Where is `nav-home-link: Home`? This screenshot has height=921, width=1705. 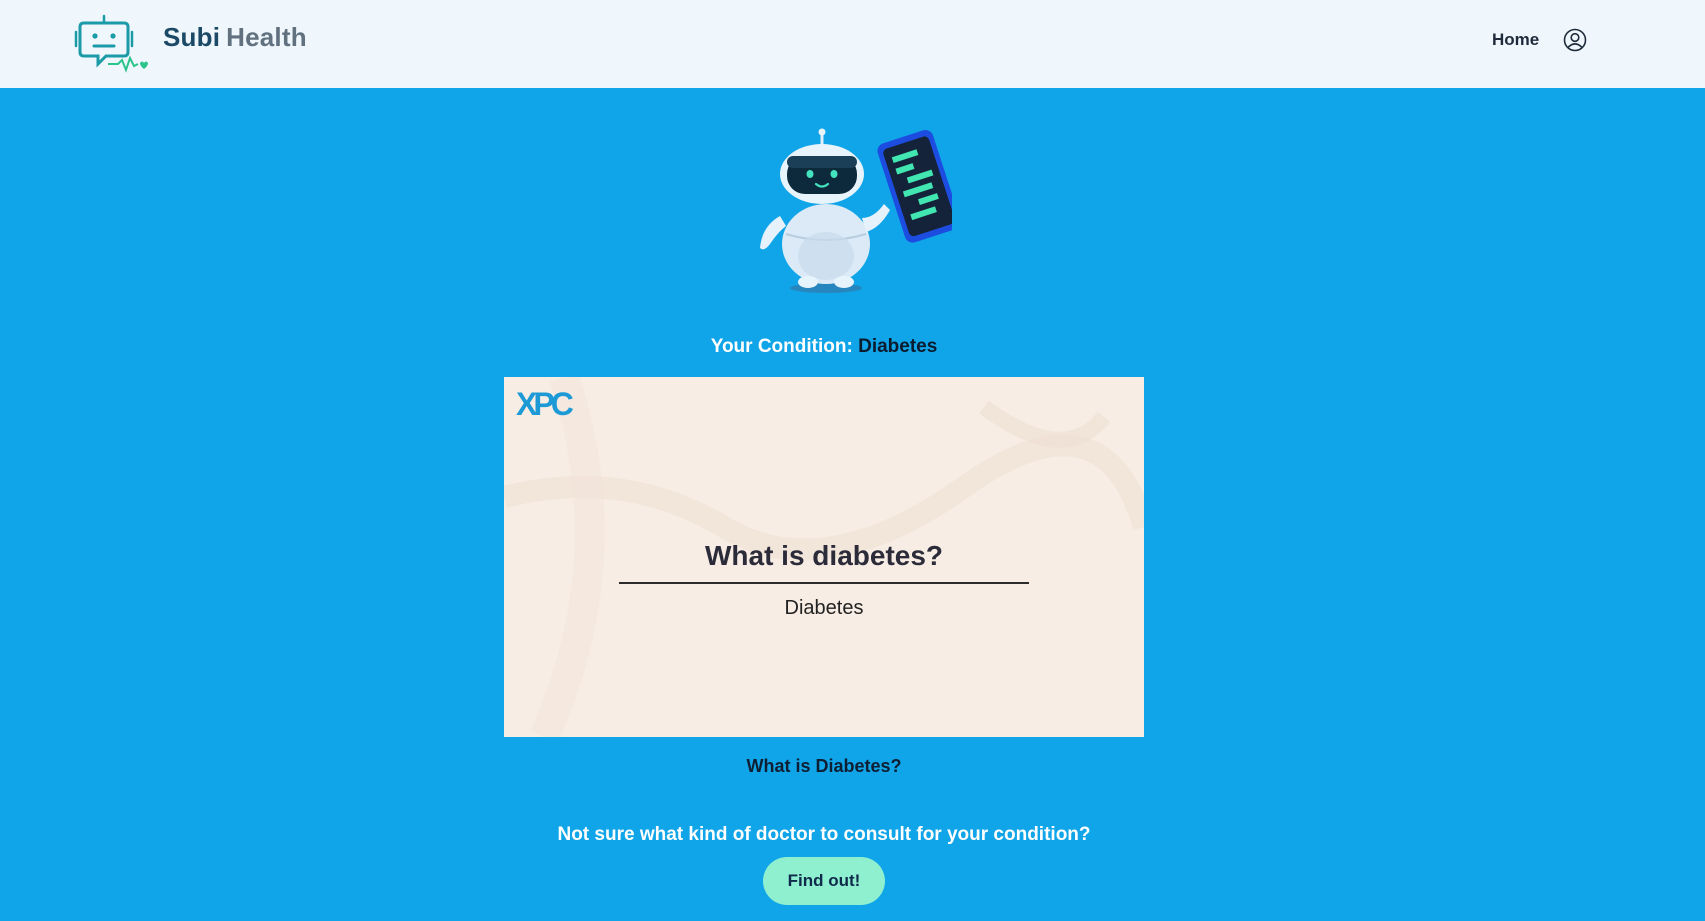 nav-home-link: Home is located at coordinates (1515, 40).